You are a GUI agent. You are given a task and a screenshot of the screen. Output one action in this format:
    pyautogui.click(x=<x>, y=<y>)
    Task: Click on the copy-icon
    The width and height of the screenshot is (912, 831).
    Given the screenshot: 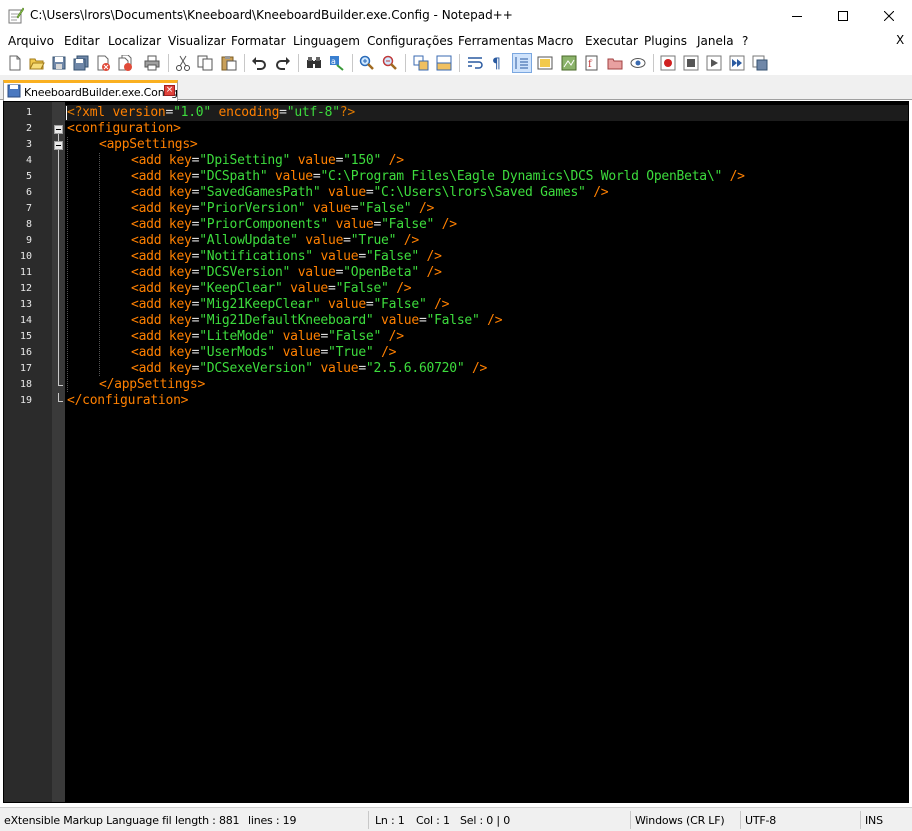 What is the action you would take?
    pyautogui.click(x=205, y=63)
    